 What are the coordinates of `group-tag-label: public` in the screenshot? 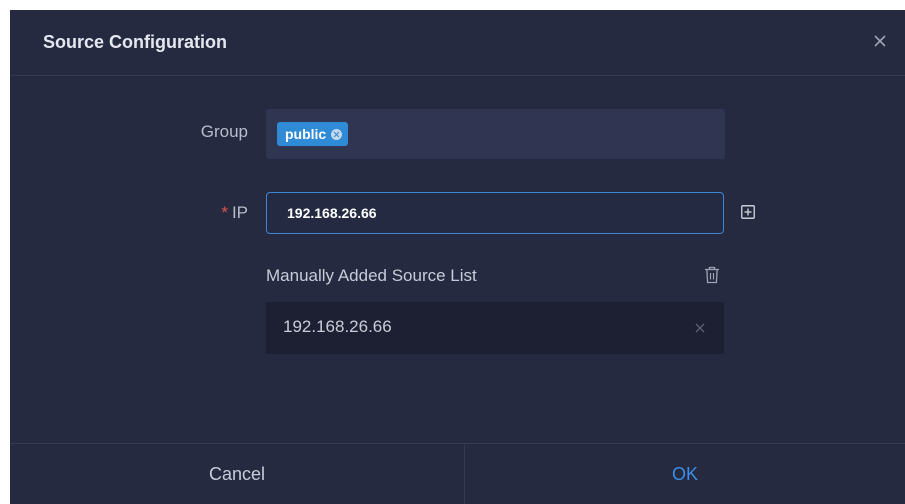 It's located at (306, 134).